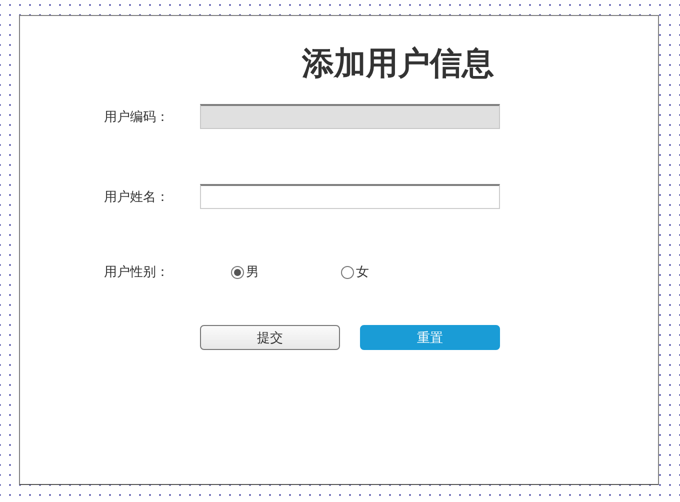 The height and width of the screenshot is (502, 680). Describe the element at coordinates (252, 272) in the screenshot. I see `radio-label: 男` at that location.